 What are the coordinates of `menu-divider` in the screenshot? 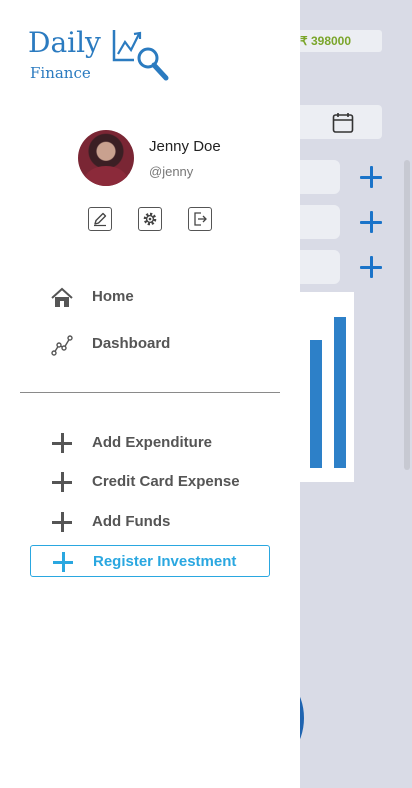 It's located at (150, 392).